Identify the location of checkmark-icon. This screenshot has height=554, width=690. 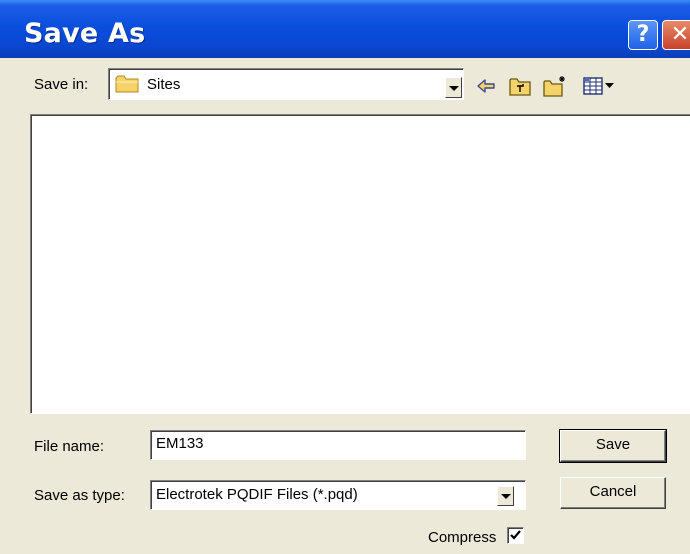
(515, 535).